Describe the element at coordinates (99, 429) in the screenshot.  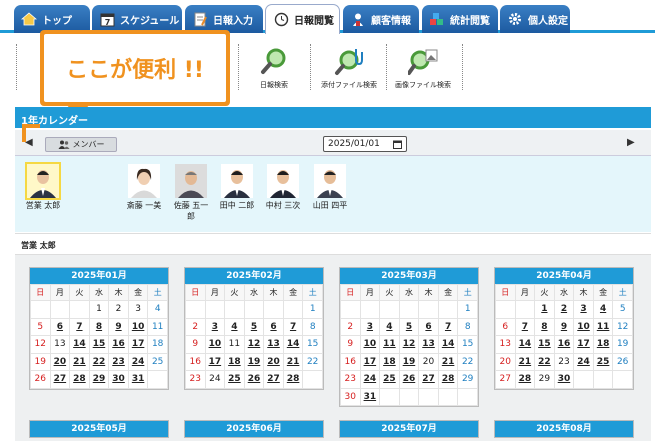
I see `month-calendar: 2025年05月` at that location.